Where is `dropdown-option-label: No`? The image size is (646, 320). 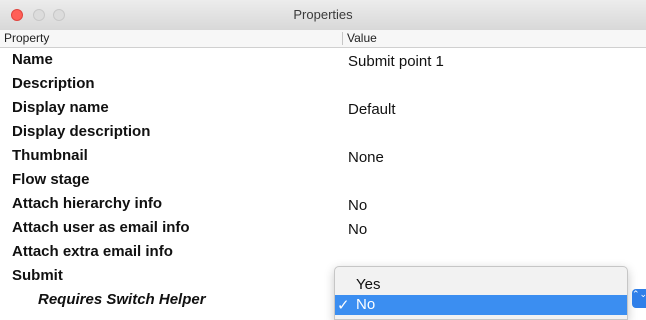
dropdown-option-label: No is located at coordinates (366, 304).